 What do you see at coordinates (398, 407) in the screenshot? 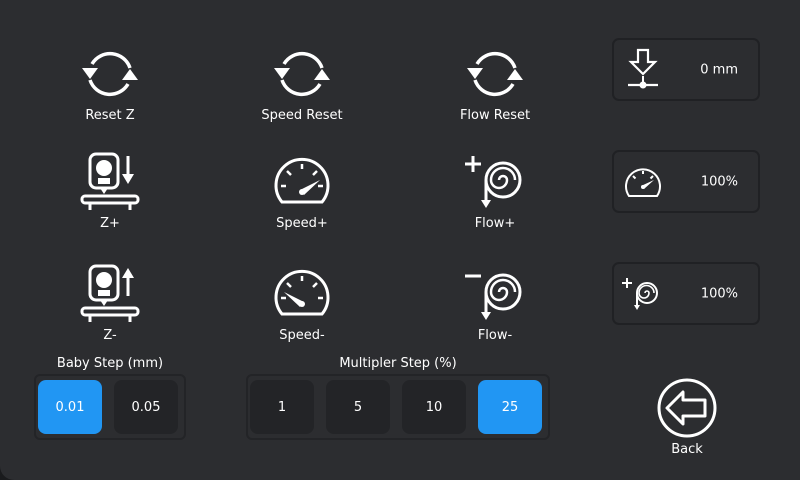
I see `multiplier-step-group: 1 5 10 25` at bounding box center [398, 407].